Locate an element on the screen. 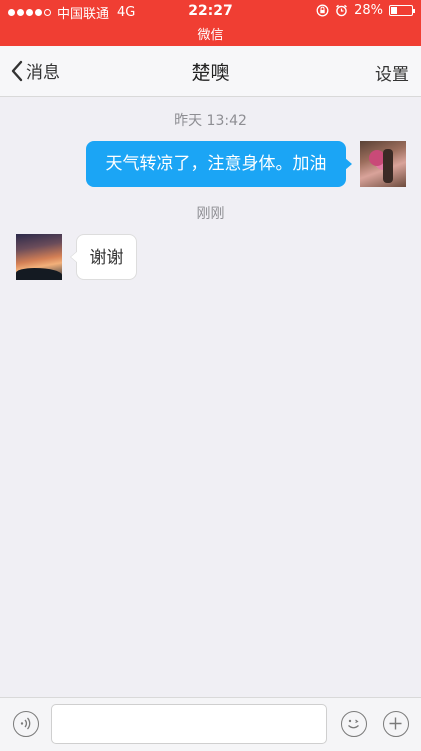  contact-avatar is located at coordinates (39, 257).